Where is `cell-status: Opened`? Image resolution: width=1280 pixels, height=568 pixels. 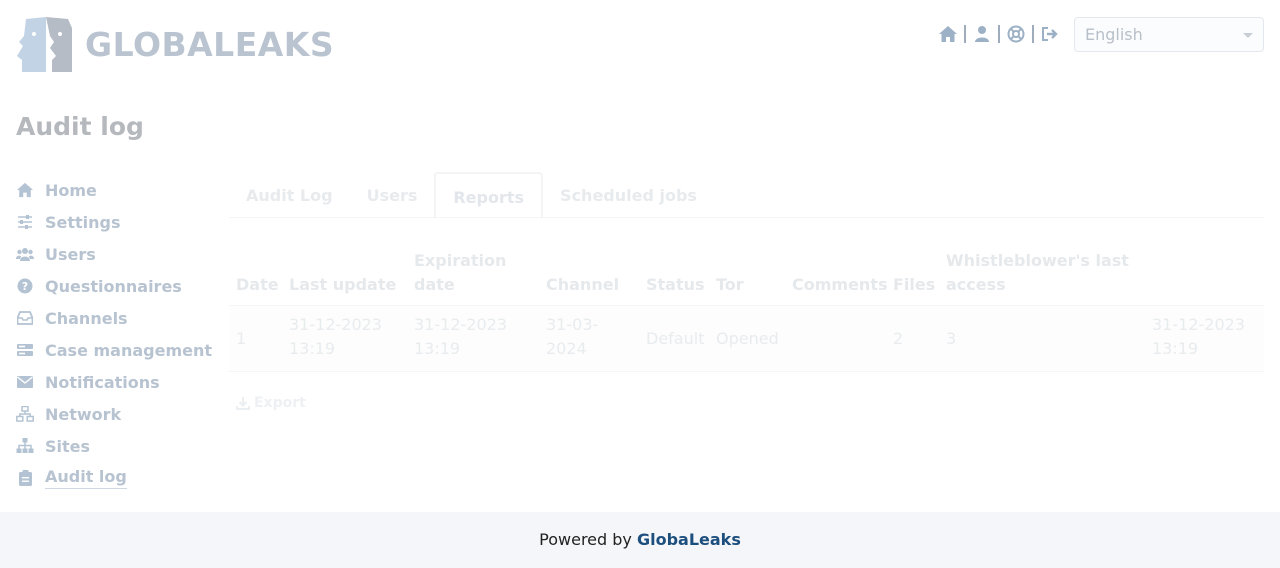 cell-status: Opened is located at coordinates (747, 338).